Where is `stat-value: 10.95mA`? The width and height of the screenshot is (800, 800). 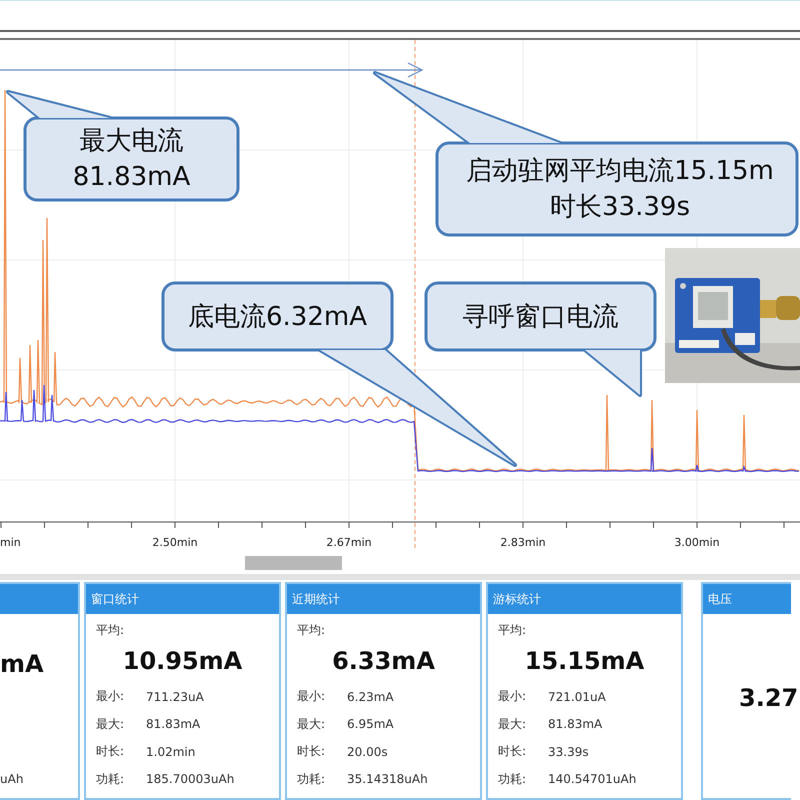
stat-value: 10.95mA is located at coordinates (182, 661).